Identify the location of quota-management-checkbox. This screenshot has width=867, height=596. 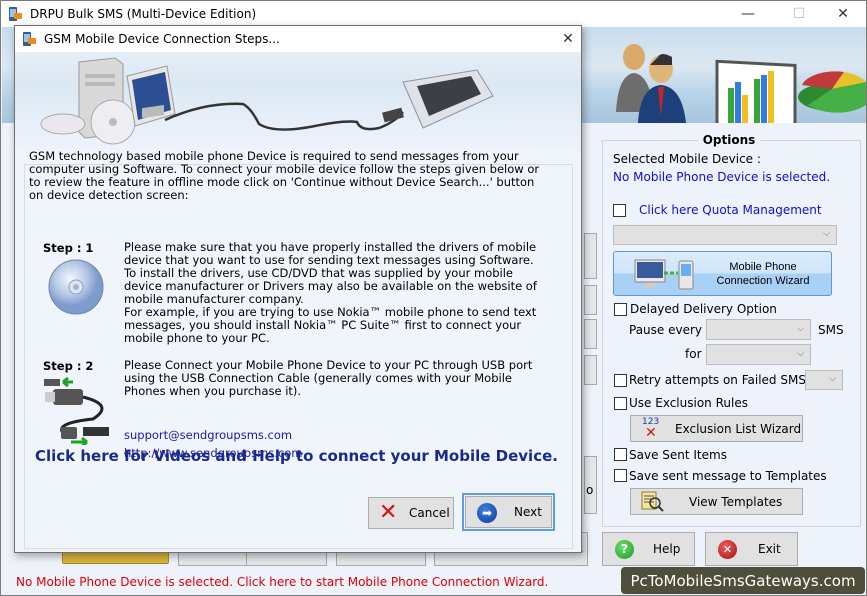
(619, 210).